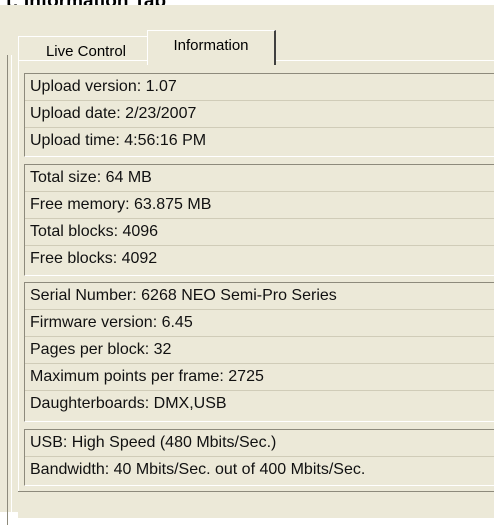  I want to click on usb-speed-row: USB: High Speed (480 Mbits/Sec.), so click(259, 443).